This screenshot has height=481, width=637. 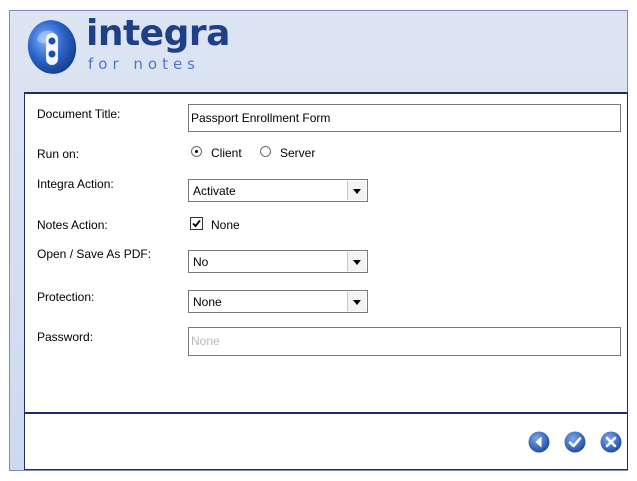 I want to click on integra-logo: integra for notes, so click(x=127, y=46).